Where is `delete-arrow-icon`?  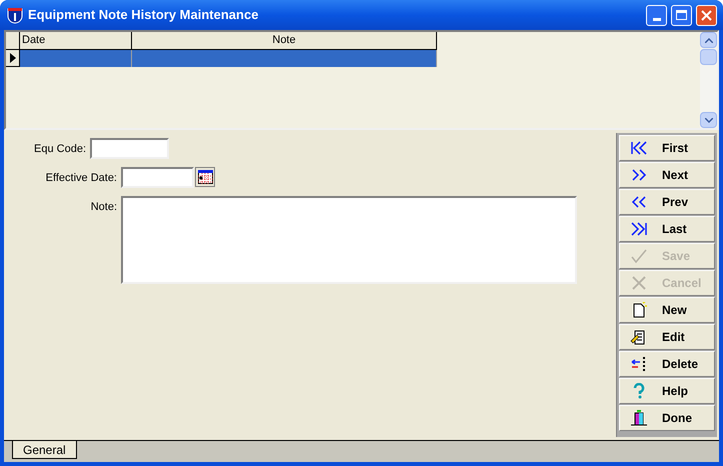 delete-arrow-icon is located at coordinates (639, 364).